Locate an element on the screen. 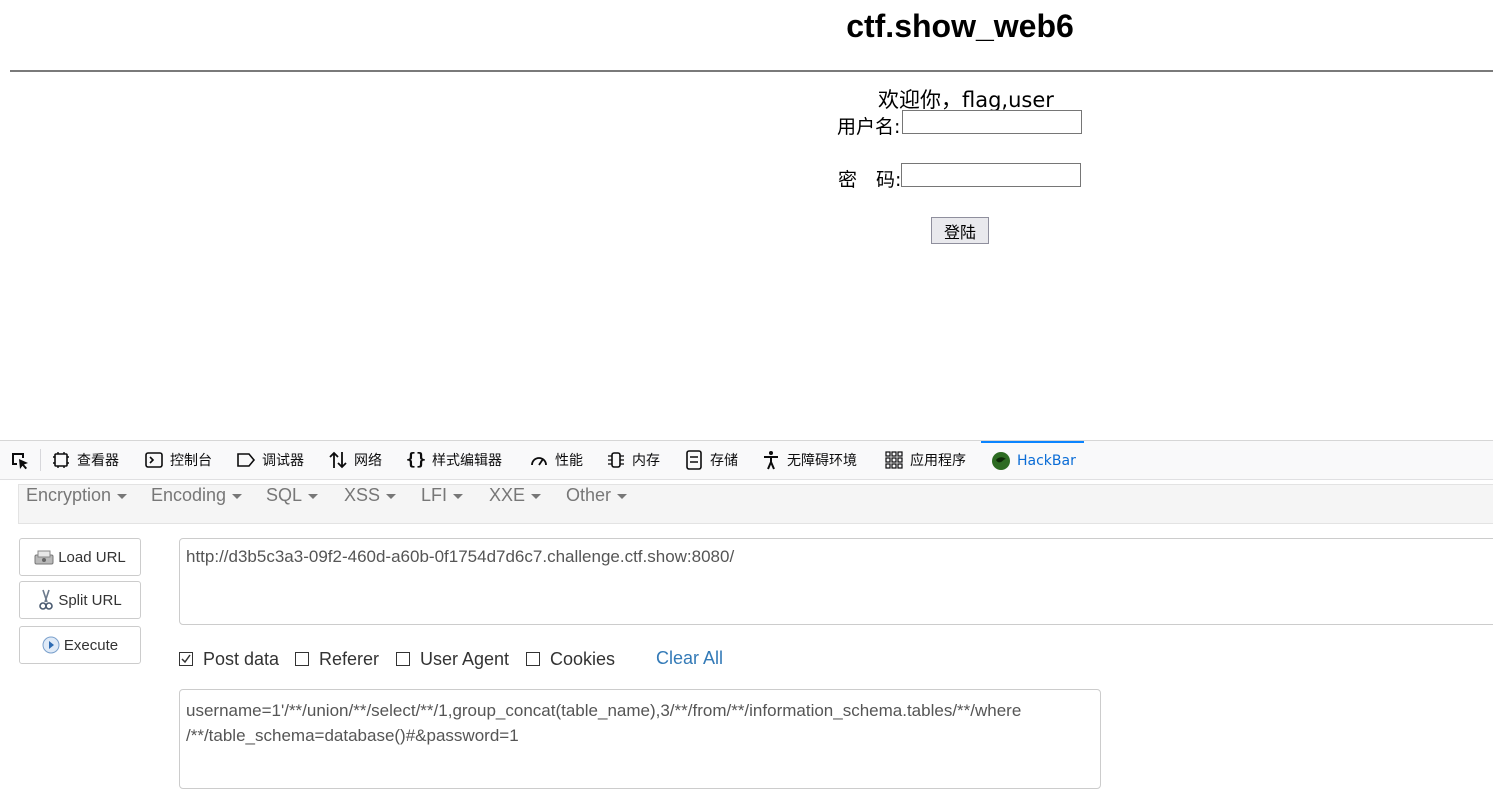  memory-icon is located at coordinates (616, 460).